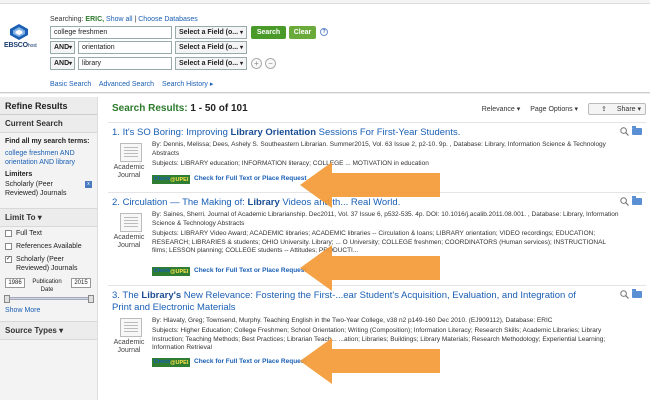 Image resolution: width=650 pixels, height=400 pixels. What do you see at coordinates (270, 63) in the screenshot?
I see `remove-row-icon: −` at bounding box center [270, 63].